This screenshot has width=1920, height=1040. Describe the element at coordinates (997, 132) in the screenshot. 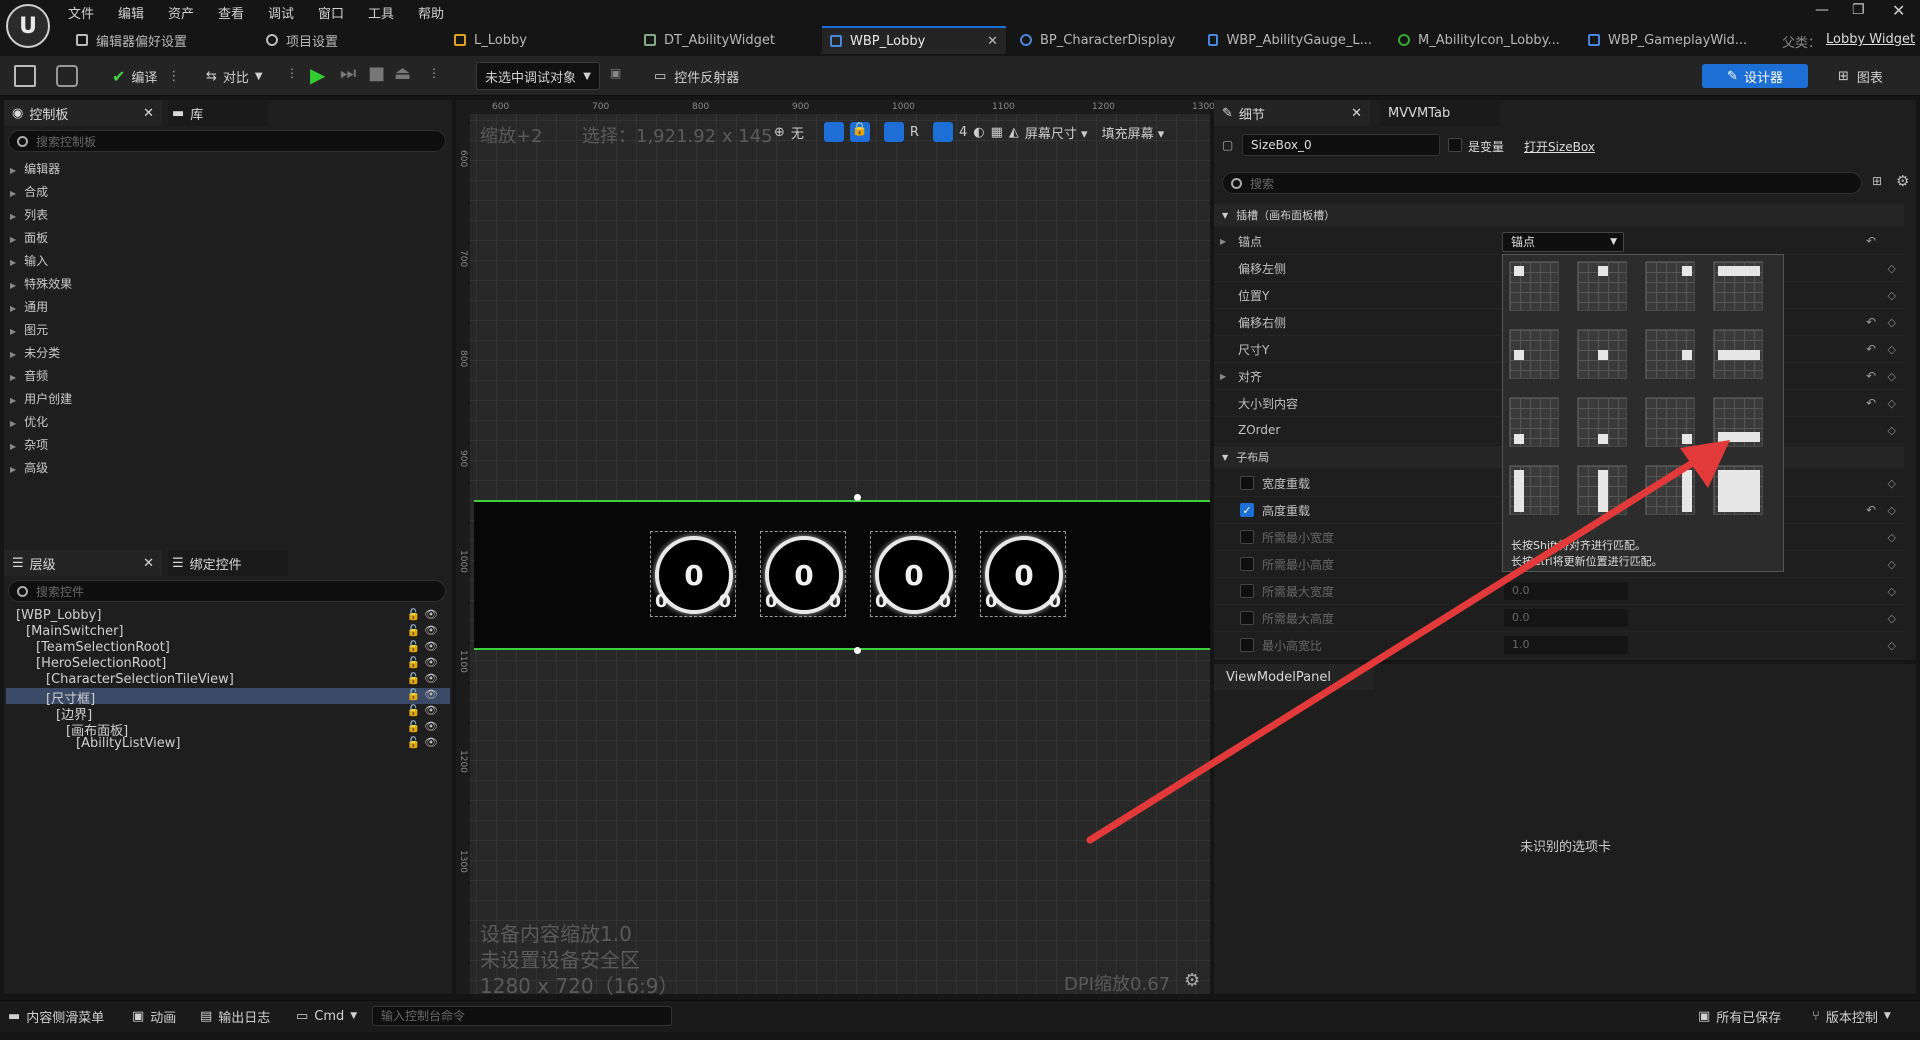

I see `image-icon: ▦` at that location.